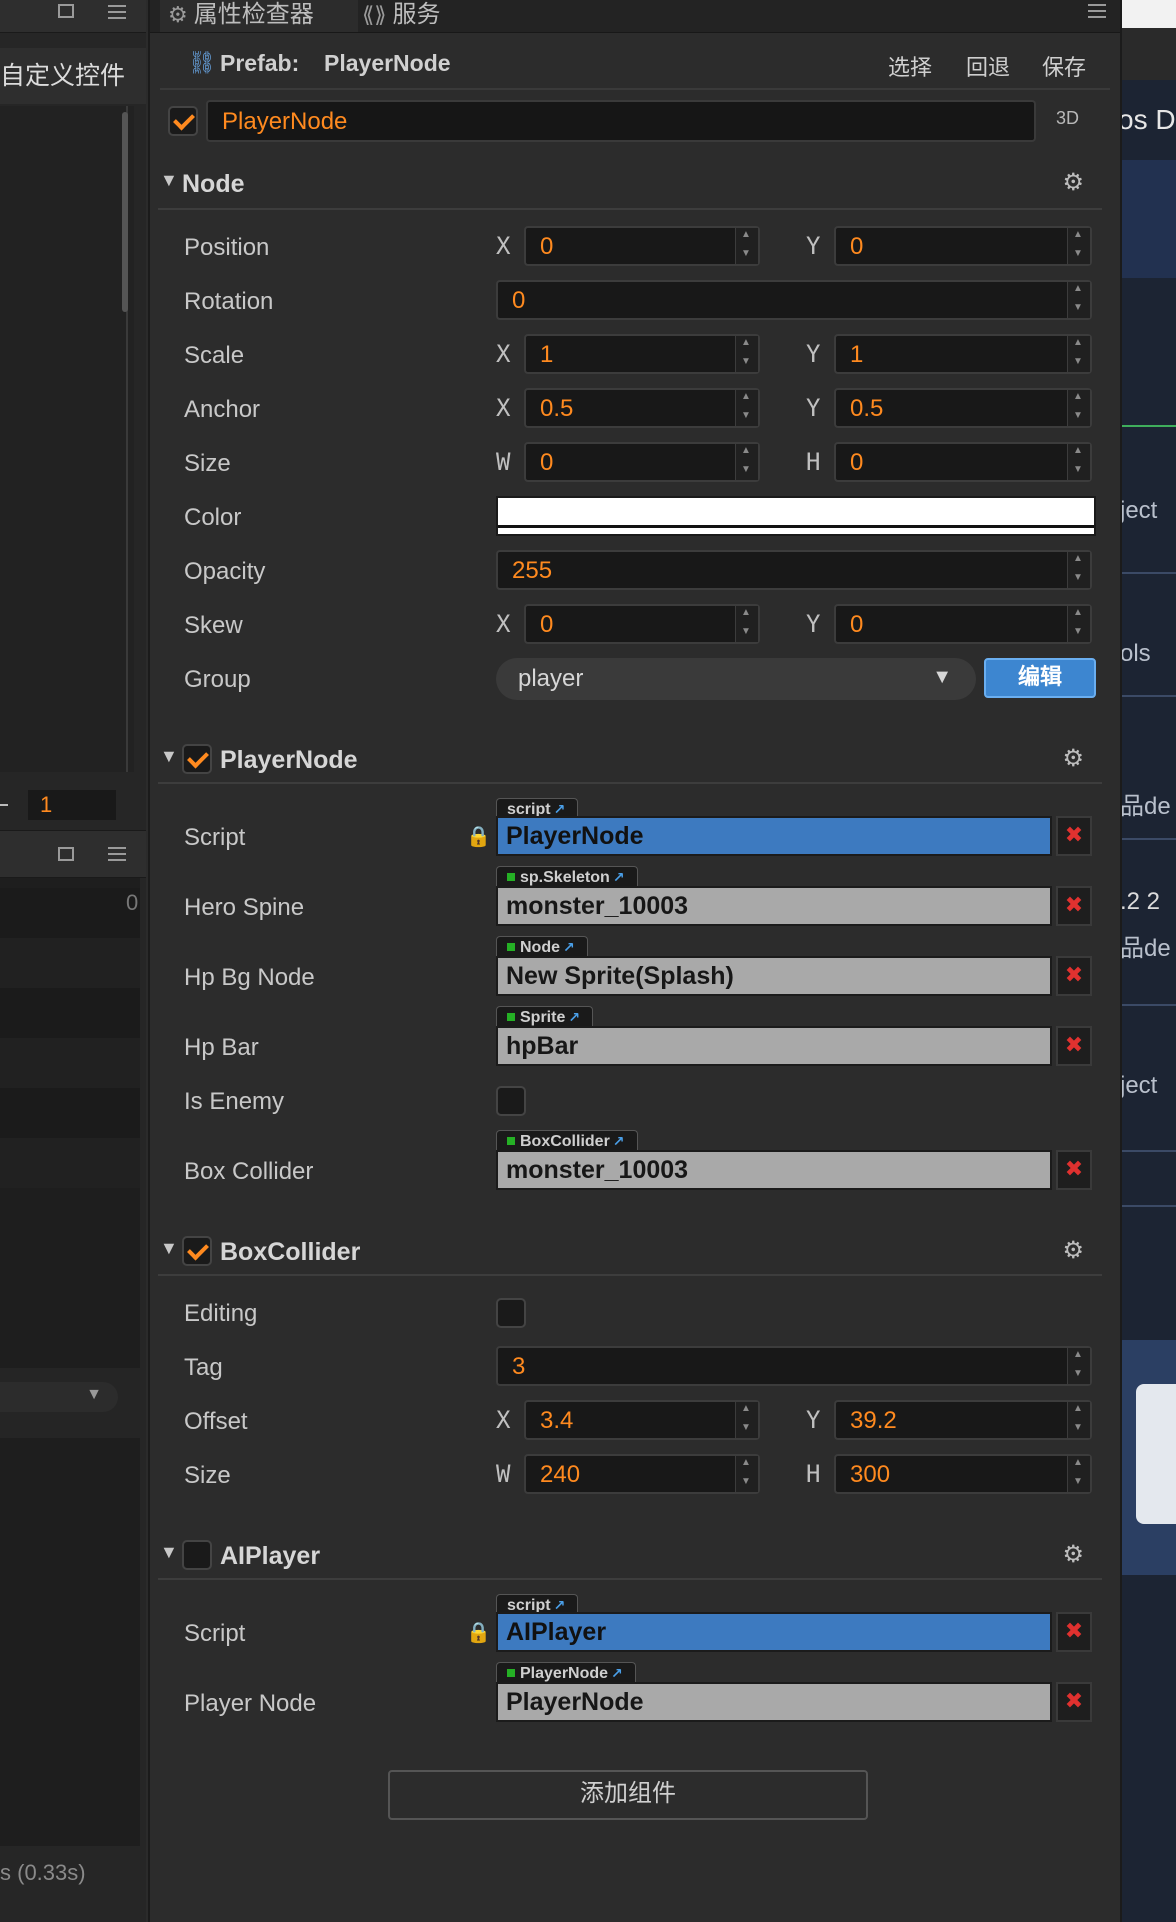 The width and height of the screenshot is (1176, 1922). What do you see at coordinates (73, 76) in the screenshot?
I see `custom-widget-label: 自定义控件` at bounding box center [73, 76].